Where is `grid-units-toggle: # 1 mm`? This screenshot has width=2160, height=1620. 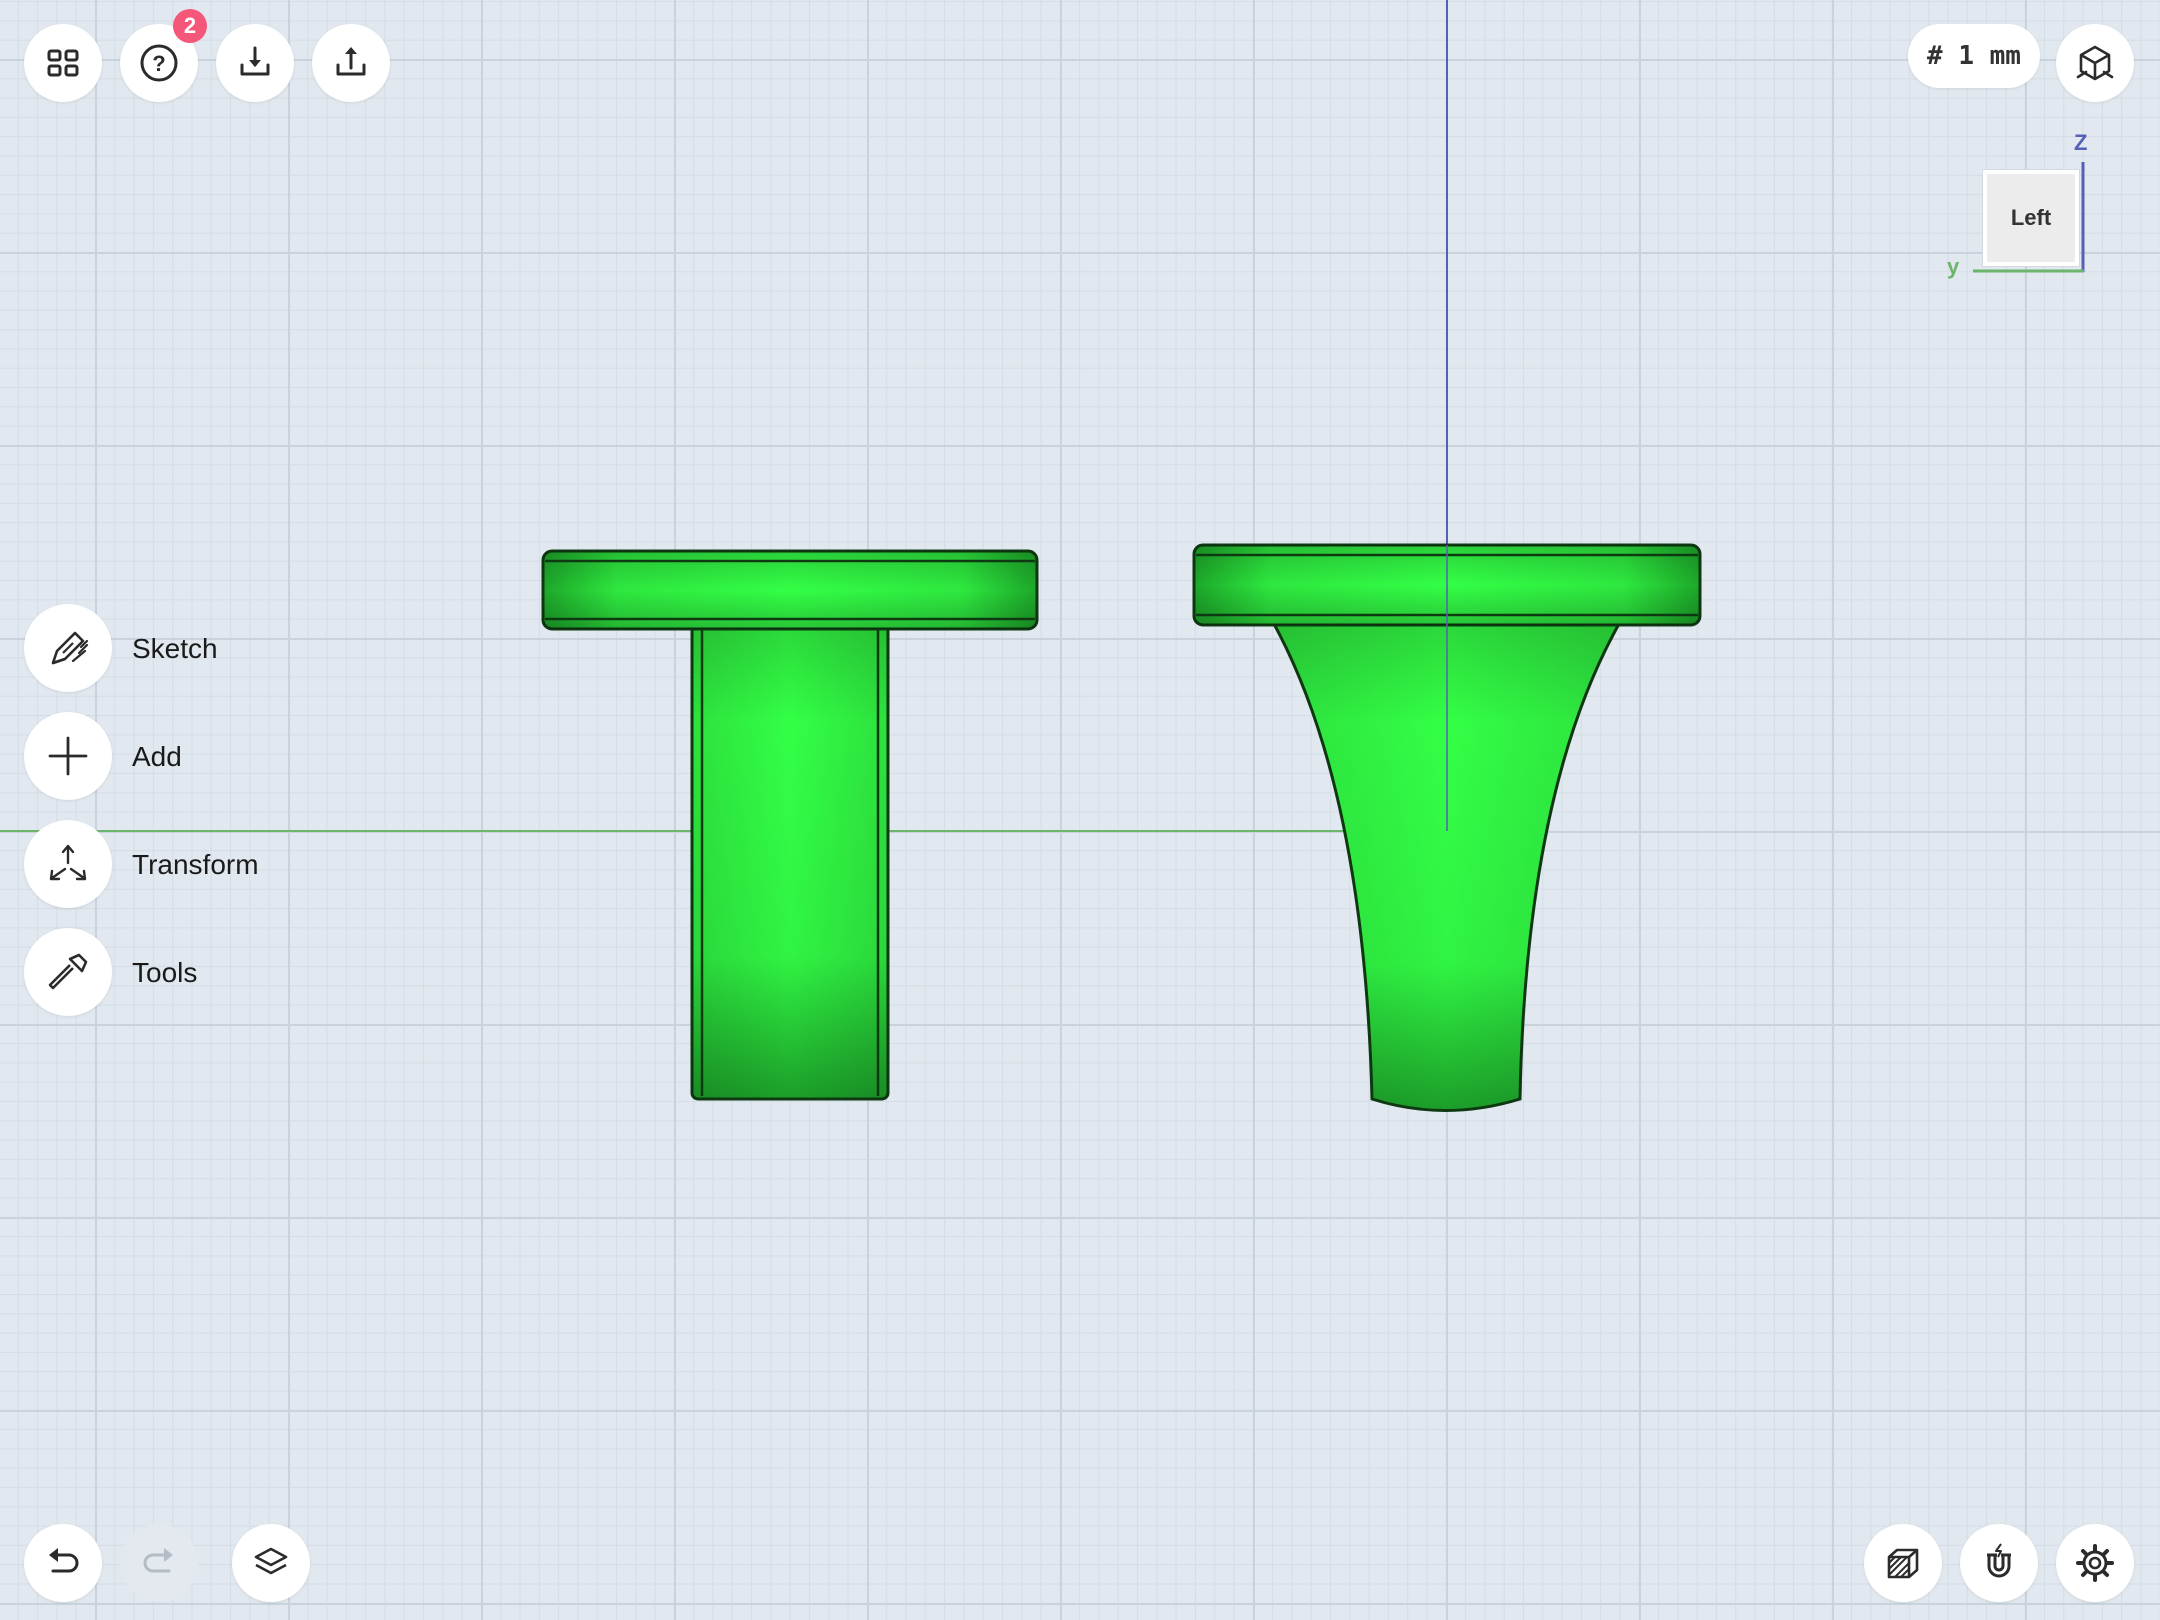 grid-units-toggle: # 1 mm is located at coordinates (1974, 56).